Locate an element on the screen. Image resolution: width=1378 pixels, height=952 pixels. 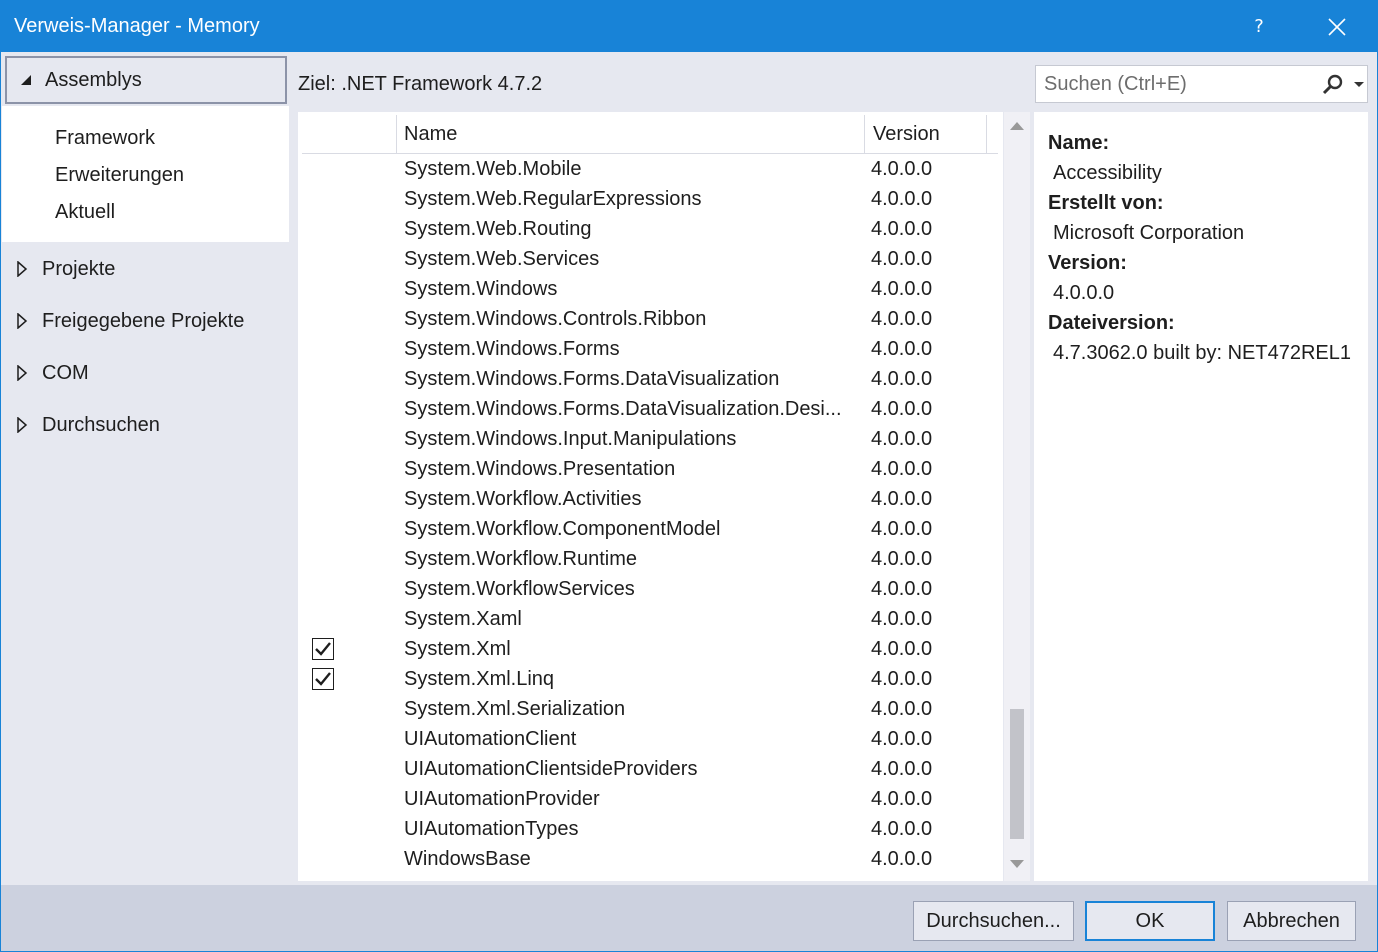
table-row: System.Workflow.Runtime 4.0.0.0 is located at coordinates (650, 561).